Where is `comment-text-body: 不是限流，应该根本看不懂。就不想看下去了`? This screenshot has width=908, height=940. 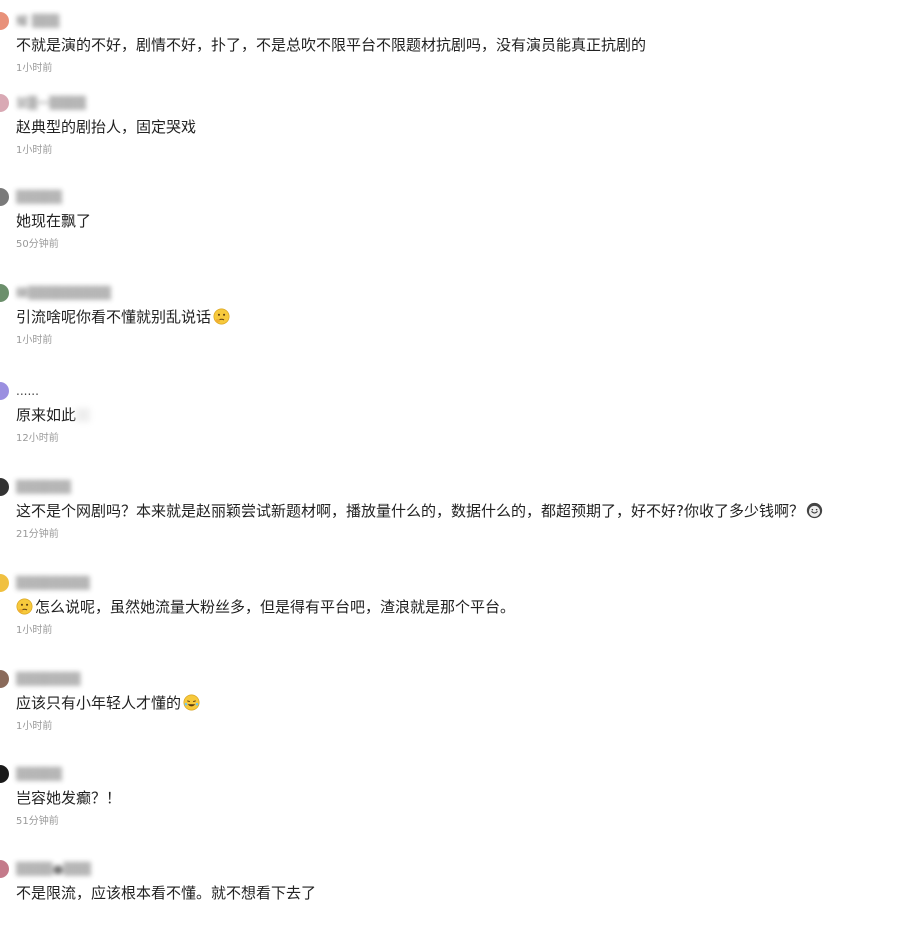 comment-text-body: 不是限流，应该根本看不懂。就不想看下去了 is located at coordinates (166, 893).